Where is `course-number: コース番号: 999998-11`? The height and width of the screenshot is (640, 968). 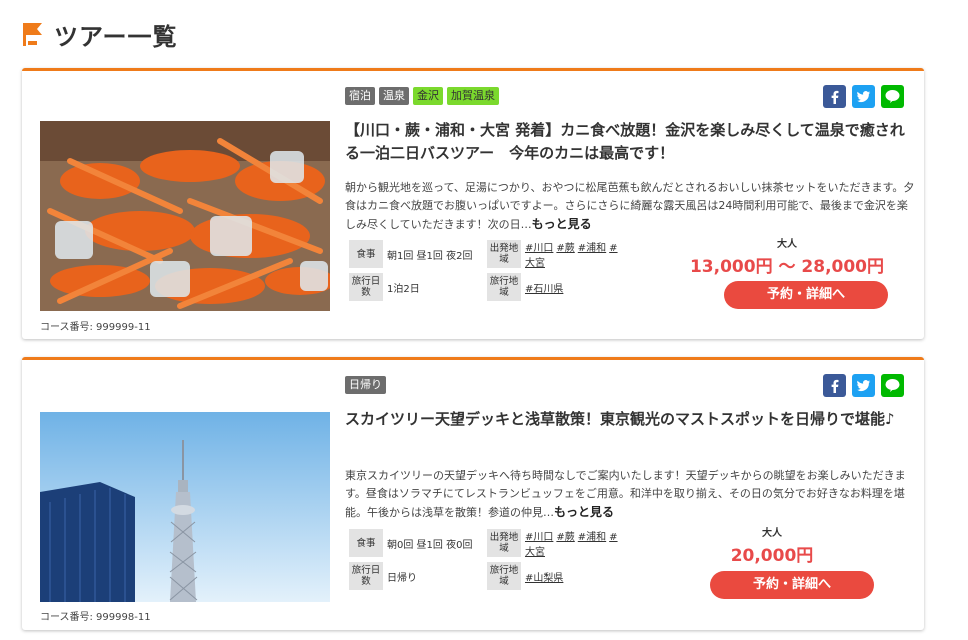
course-number: コース番号: 999998-11 is located at coordinates (95, 617).